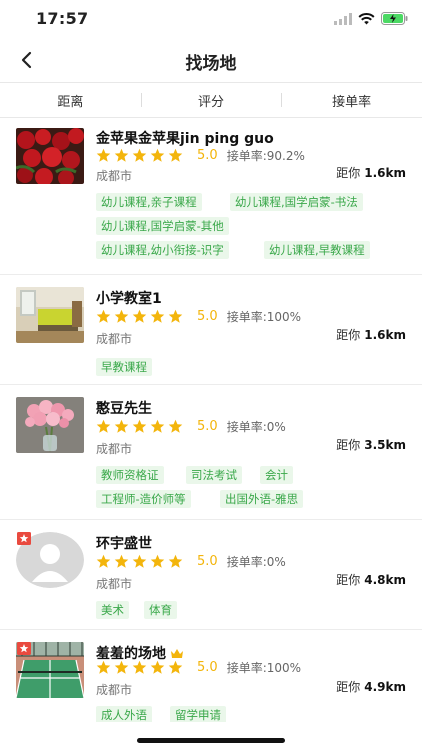 The width and height of the screenshot is (422, 750). I want to click on tag: 会计, so click(276, 475).